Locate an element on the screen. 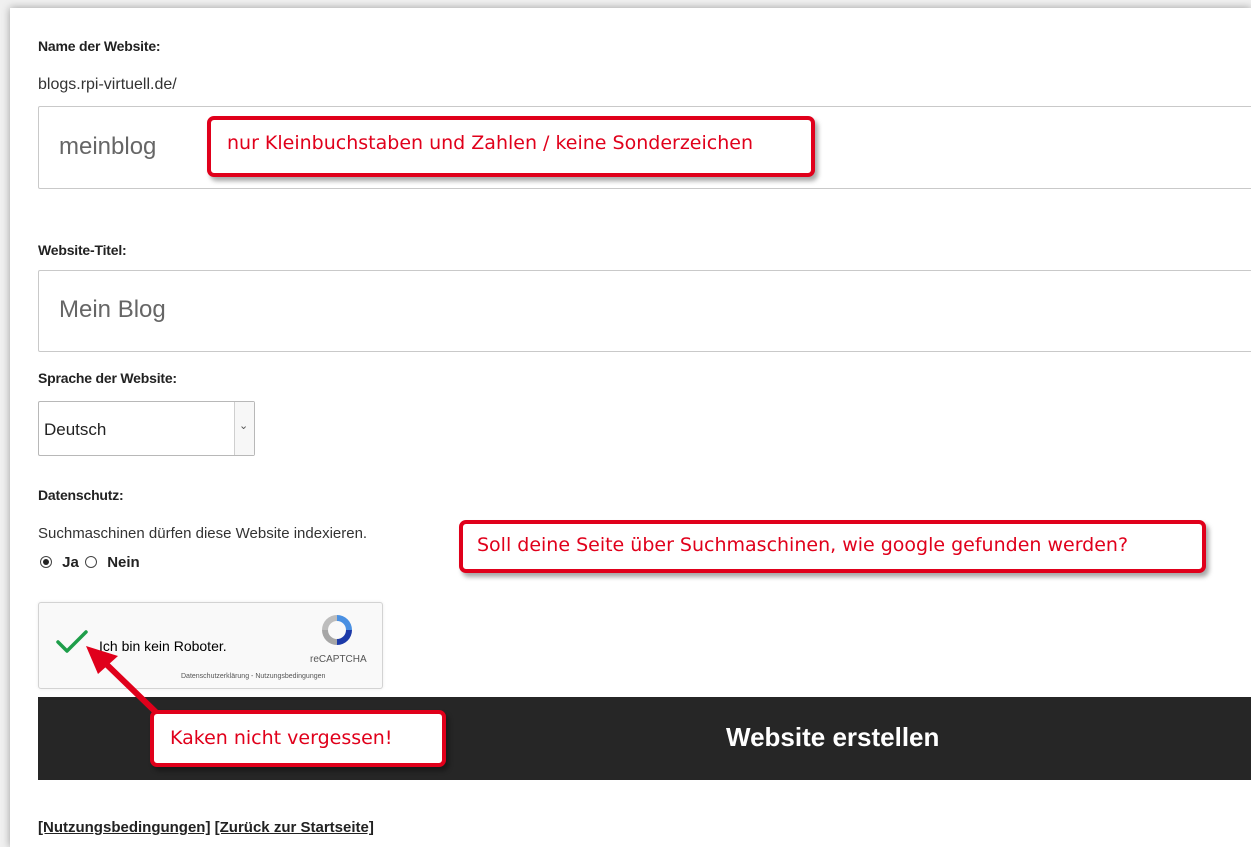 The height and width of the screenshot is (847, 1251). privacy-no-radio is located at coordinates (91, 562).